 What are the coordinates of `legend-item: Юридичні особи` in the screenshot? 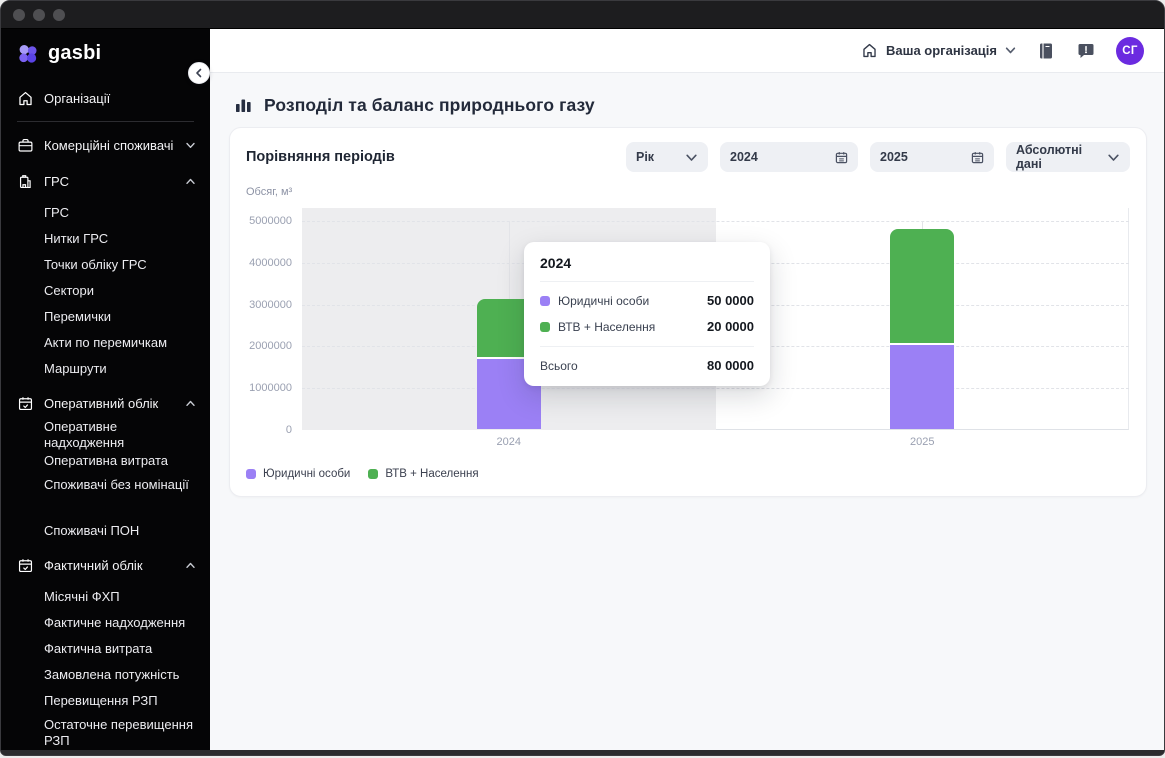 It's located at (298, 474).